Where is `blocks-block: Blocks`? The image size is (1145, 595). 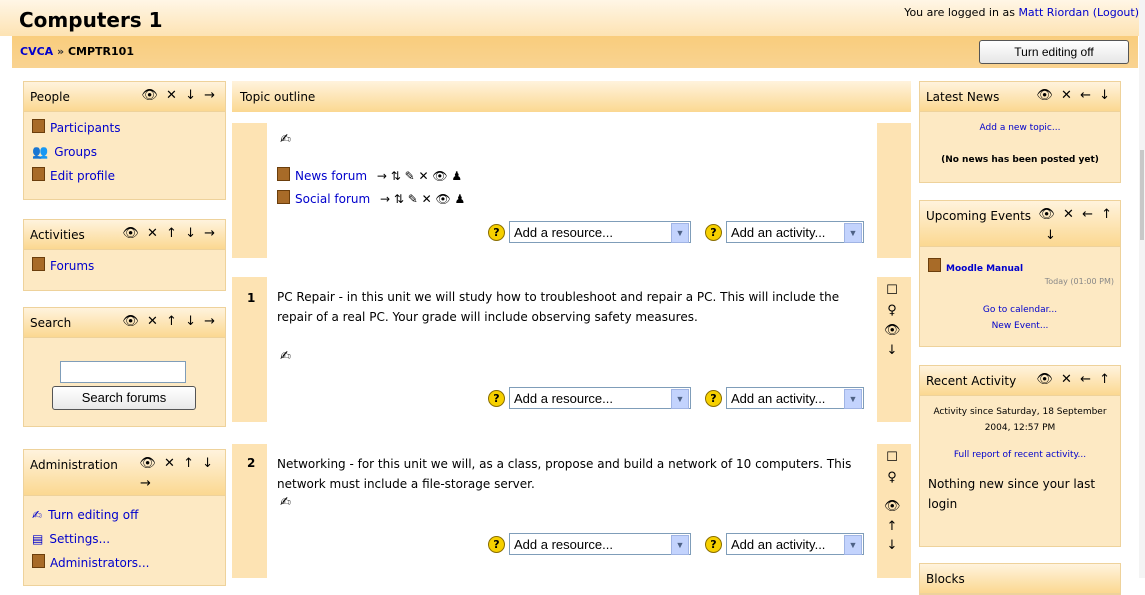
blocks-block: Blocks is located at coordinates (1020, 579).